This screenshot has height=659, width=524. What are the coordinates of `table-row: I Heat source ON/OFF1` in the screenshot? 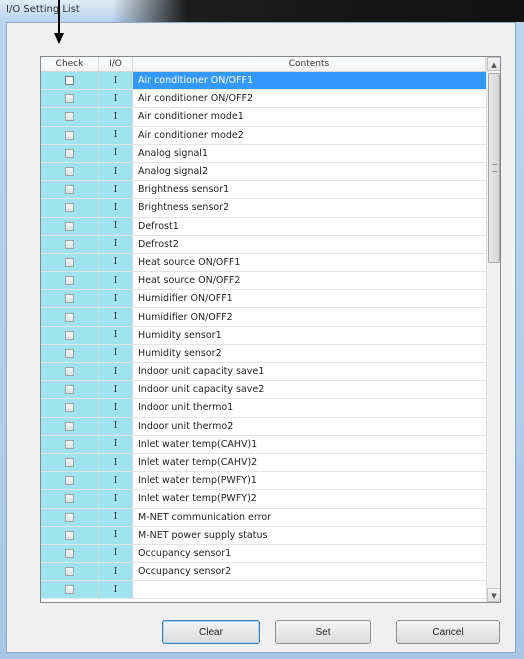 It's located at (263, 263).